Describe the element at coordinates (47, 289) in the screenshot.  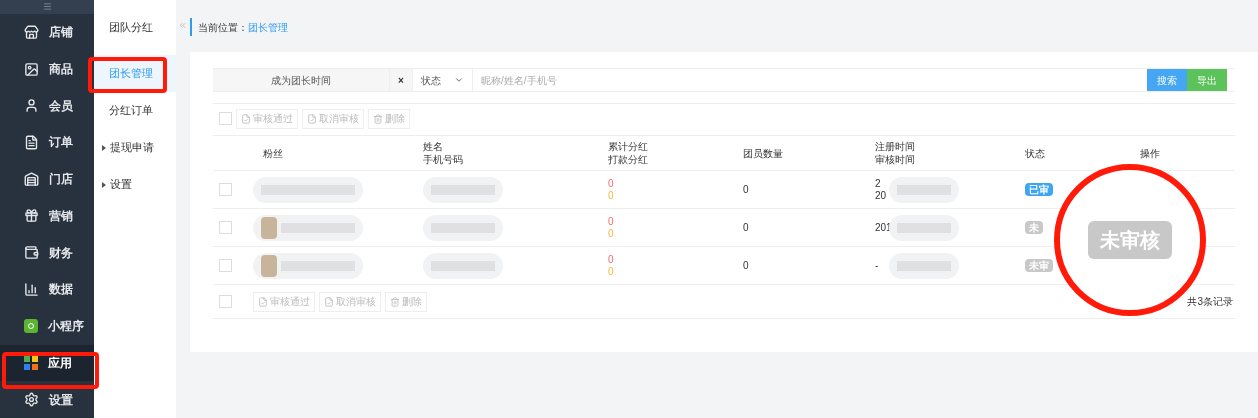
I see `nav-item: 数据` at that location.